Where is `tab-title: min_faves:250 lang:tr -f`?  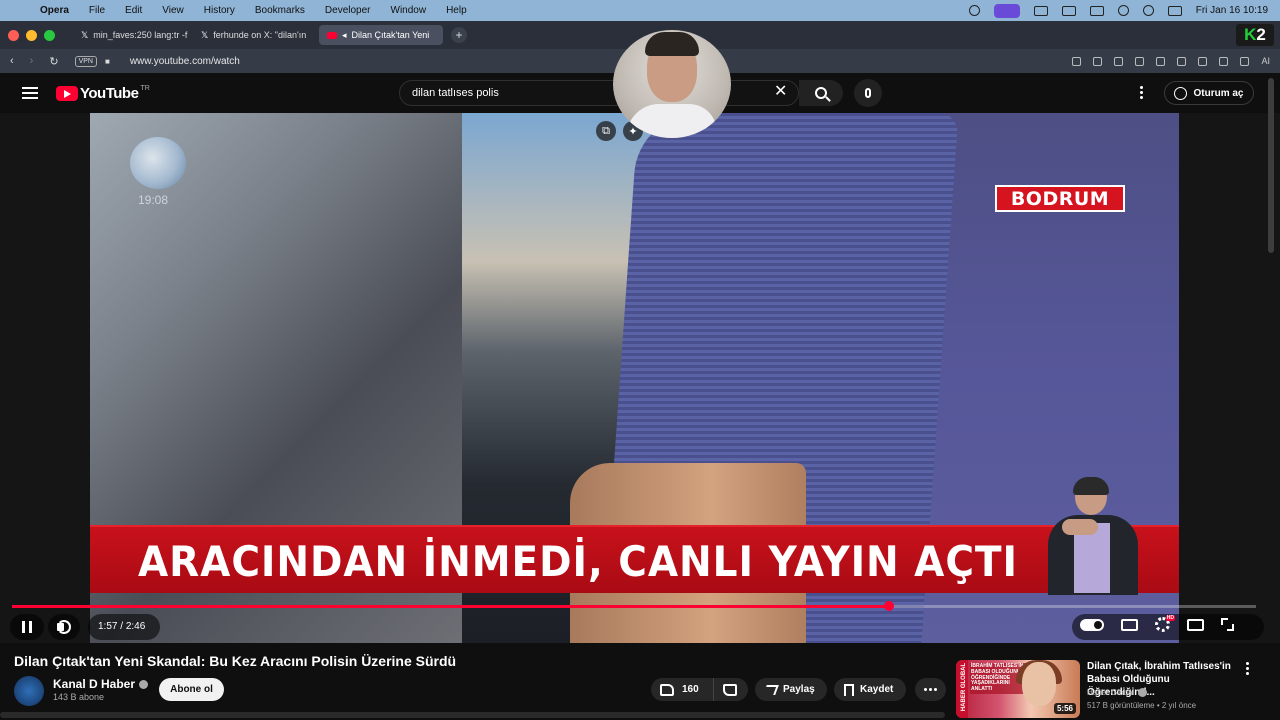 tab-title: min_faves:250 lang:tr -f is located at coordinates (140, 35).